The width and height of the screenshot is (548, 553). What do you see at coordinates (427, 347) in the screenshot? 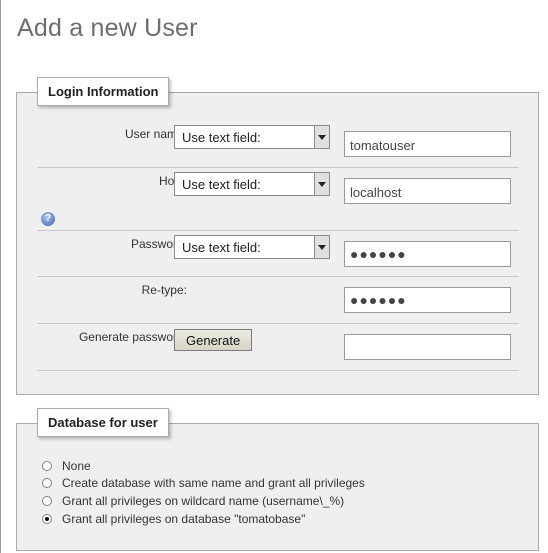
I see `generated-password-input` at bounding box center [427, 347].